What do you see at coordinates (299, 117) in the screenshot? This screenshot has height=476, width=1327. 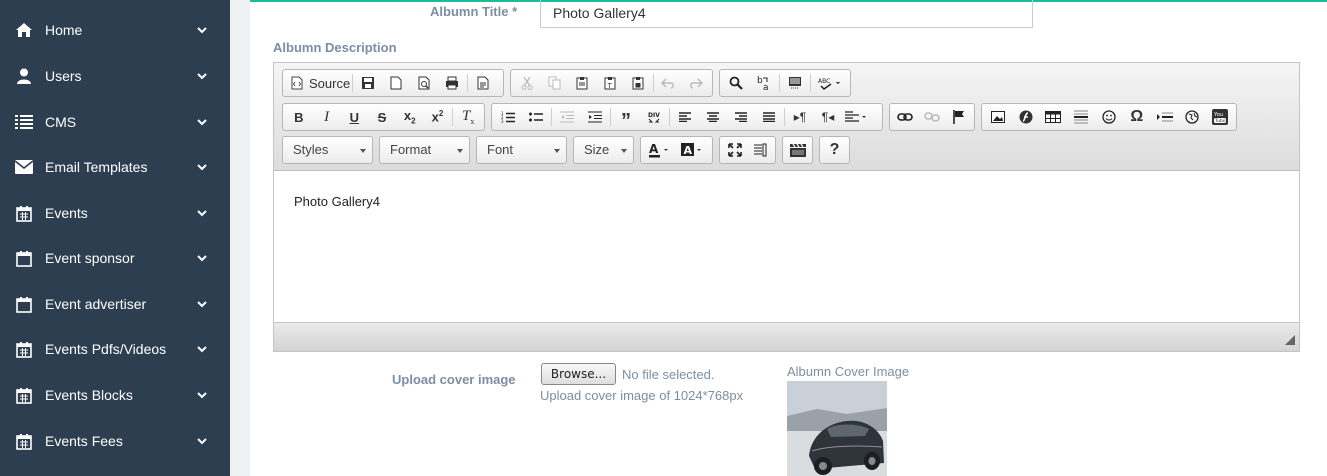 I see `bold-button: B` at bounding box center [299, 117].